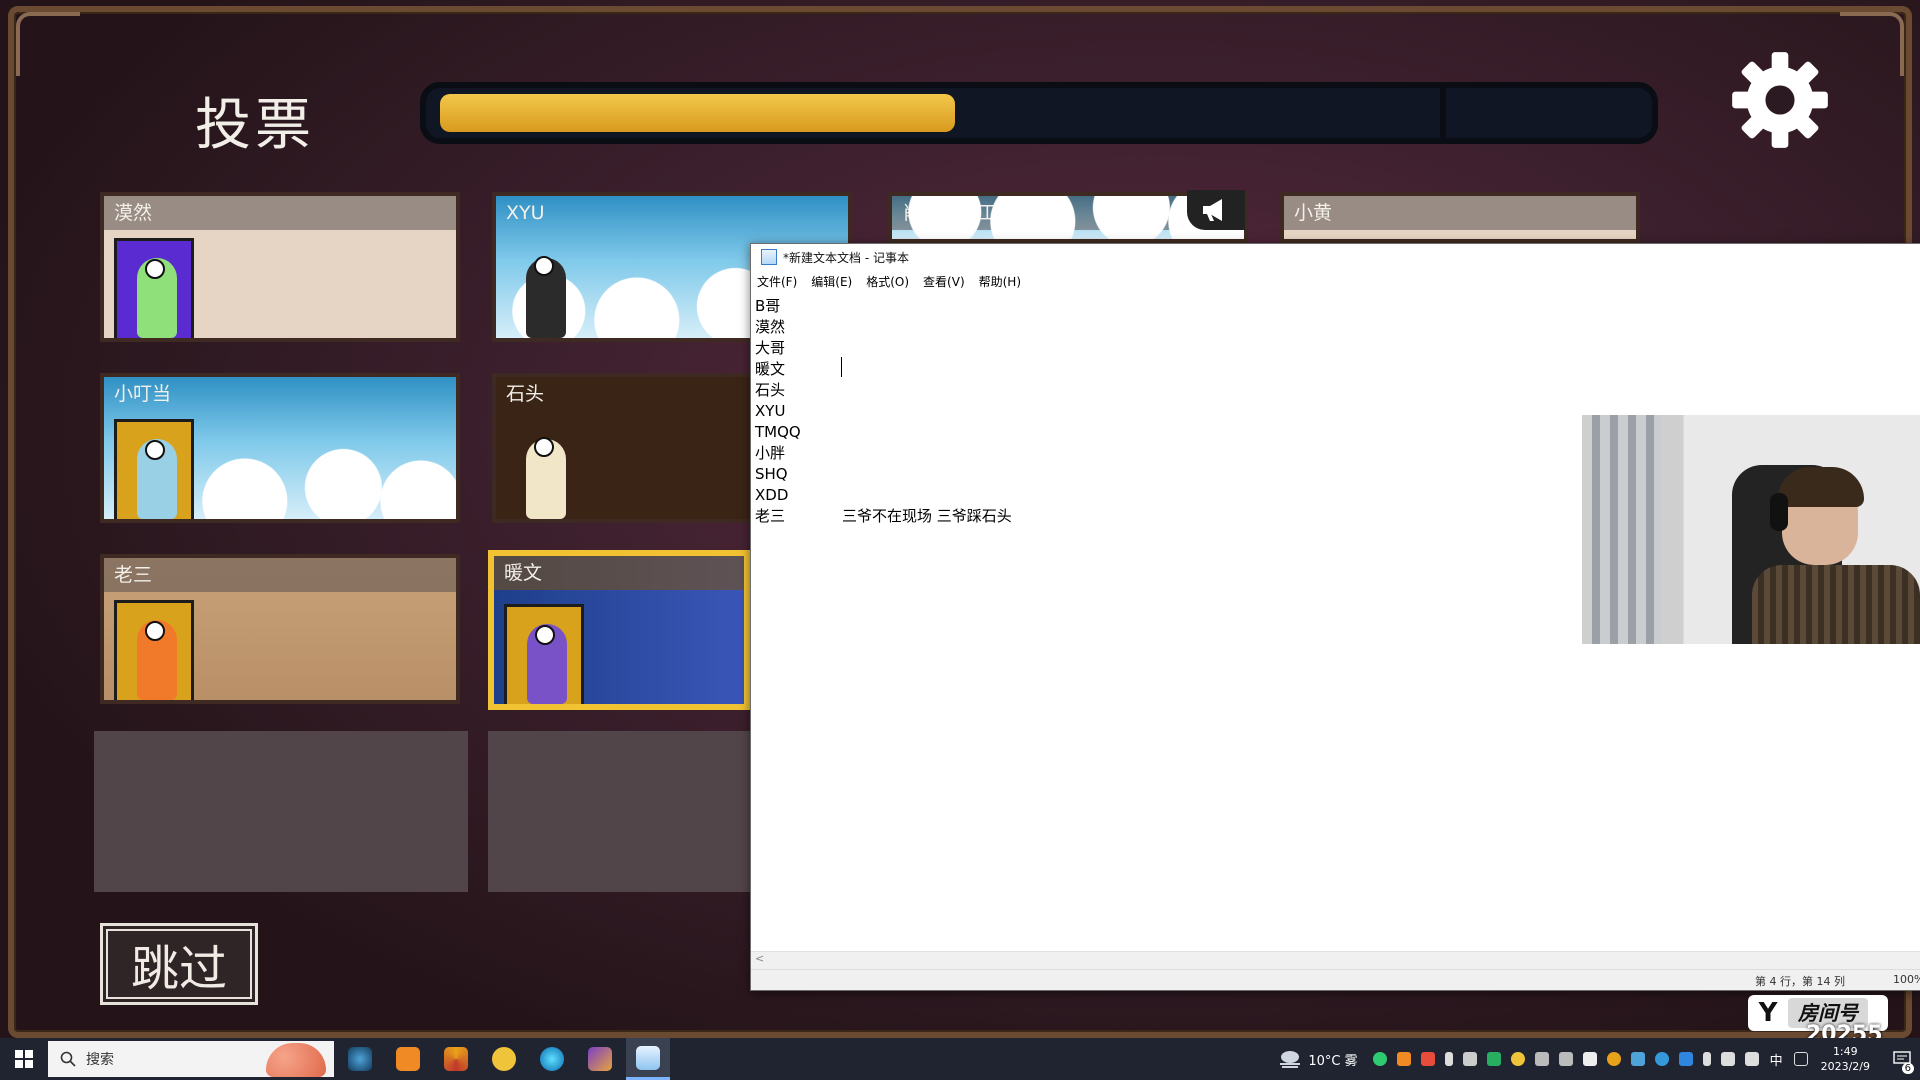 This screenshot has height=1080, width=1920. I want to click on microphone-icon, so click(1448, 1059).